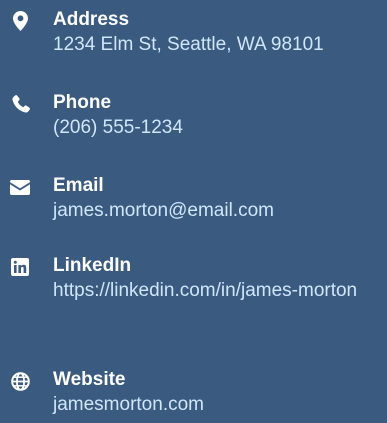  Describe the element at coordinates (188, 44) in the screenshot. I see `address-value: 1234 Elm St, Seattle, WA 98101` at that location.